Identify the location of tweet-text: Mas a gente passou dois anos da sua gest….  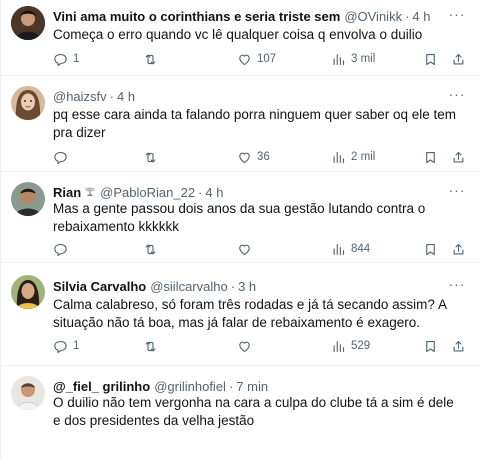
(239, 217).